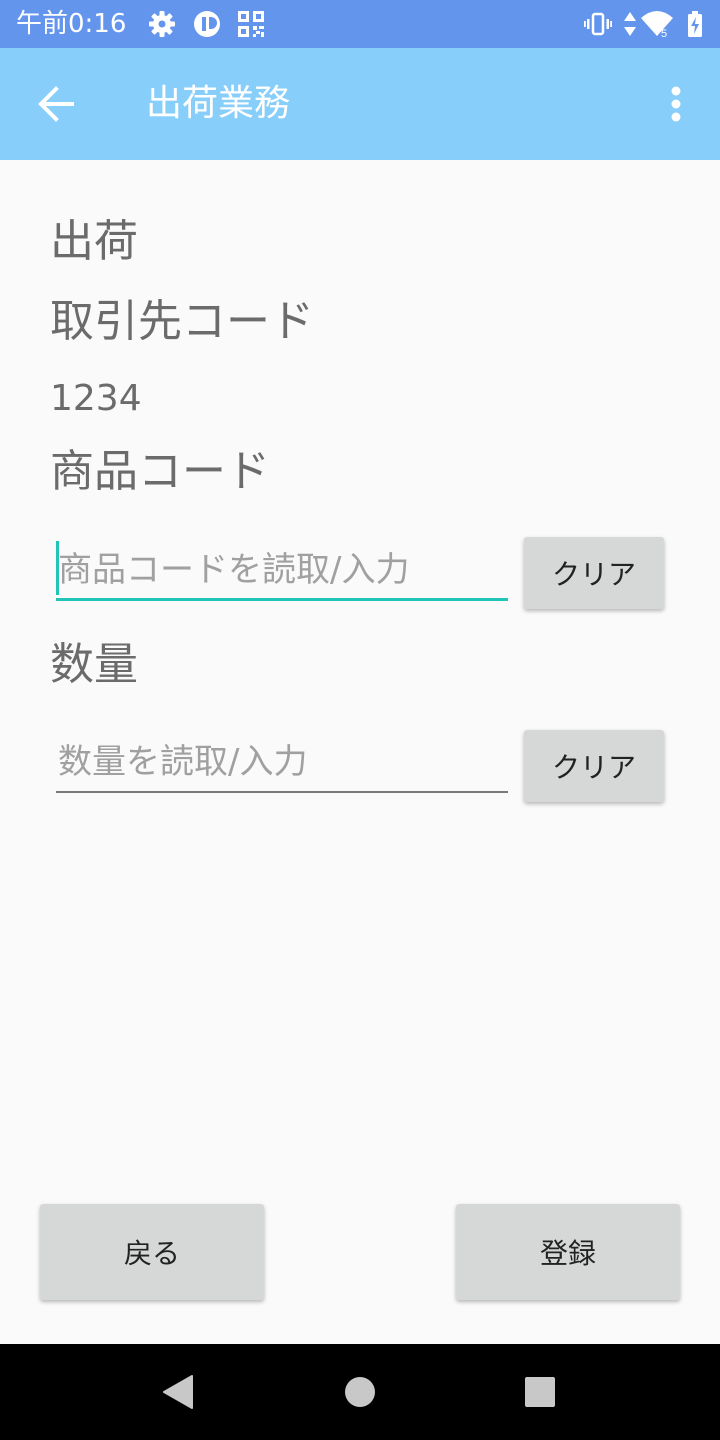 This screenshot has width=720, height=1440. Describe the element at coordinates (71, 24) in the screenshot. I see `status-time: 午前0:16` at that location.